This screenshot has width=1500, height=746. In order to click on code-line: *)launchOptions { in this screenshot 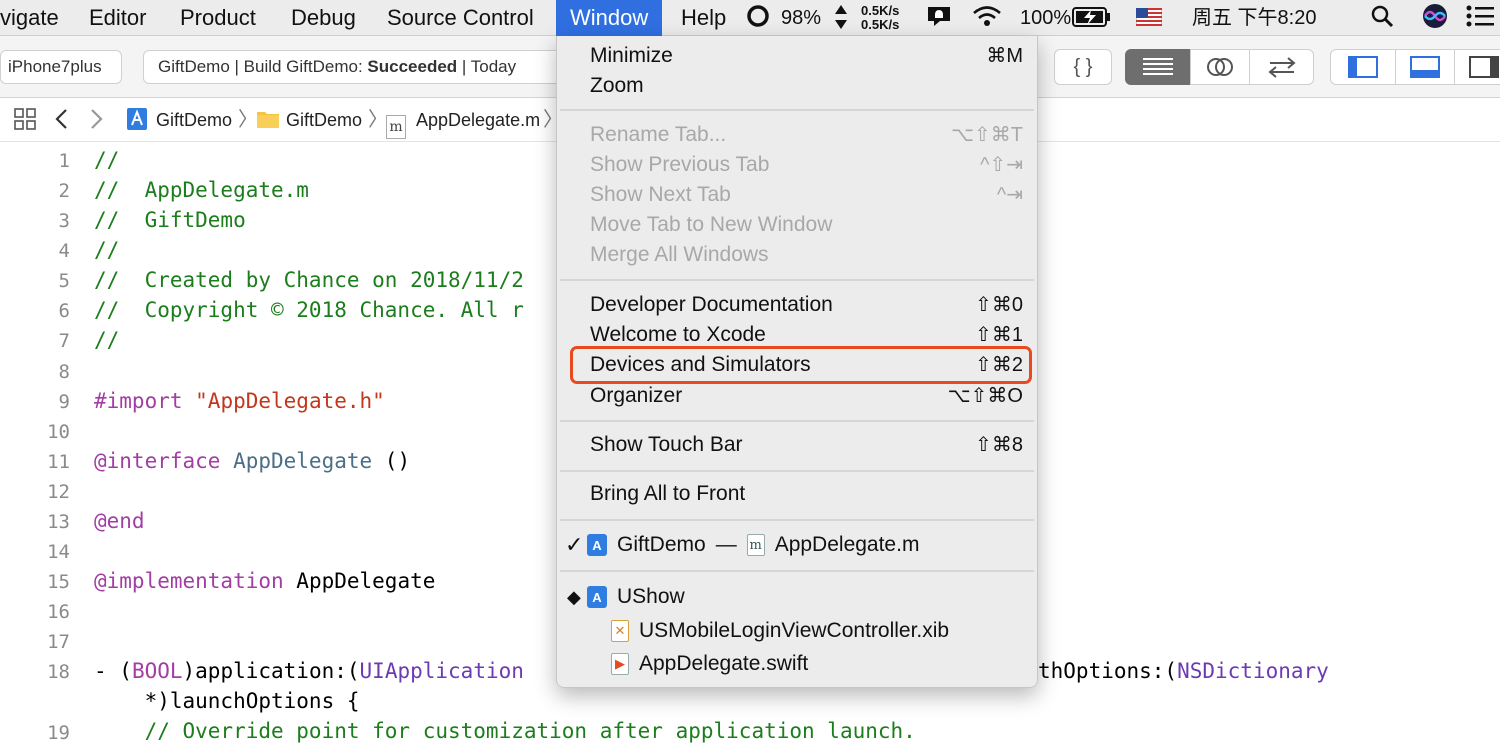, I will do `click(227, 701)`.